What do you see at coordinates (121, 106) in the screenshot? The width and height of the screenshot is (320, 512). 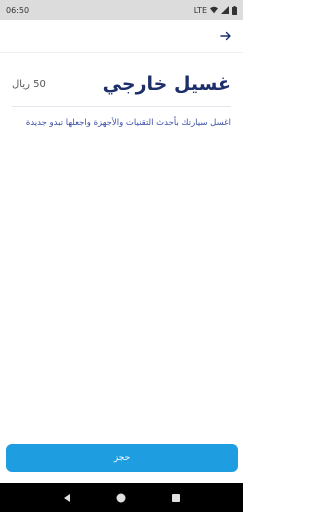 I see `divider` at bounding box center [121, 106].